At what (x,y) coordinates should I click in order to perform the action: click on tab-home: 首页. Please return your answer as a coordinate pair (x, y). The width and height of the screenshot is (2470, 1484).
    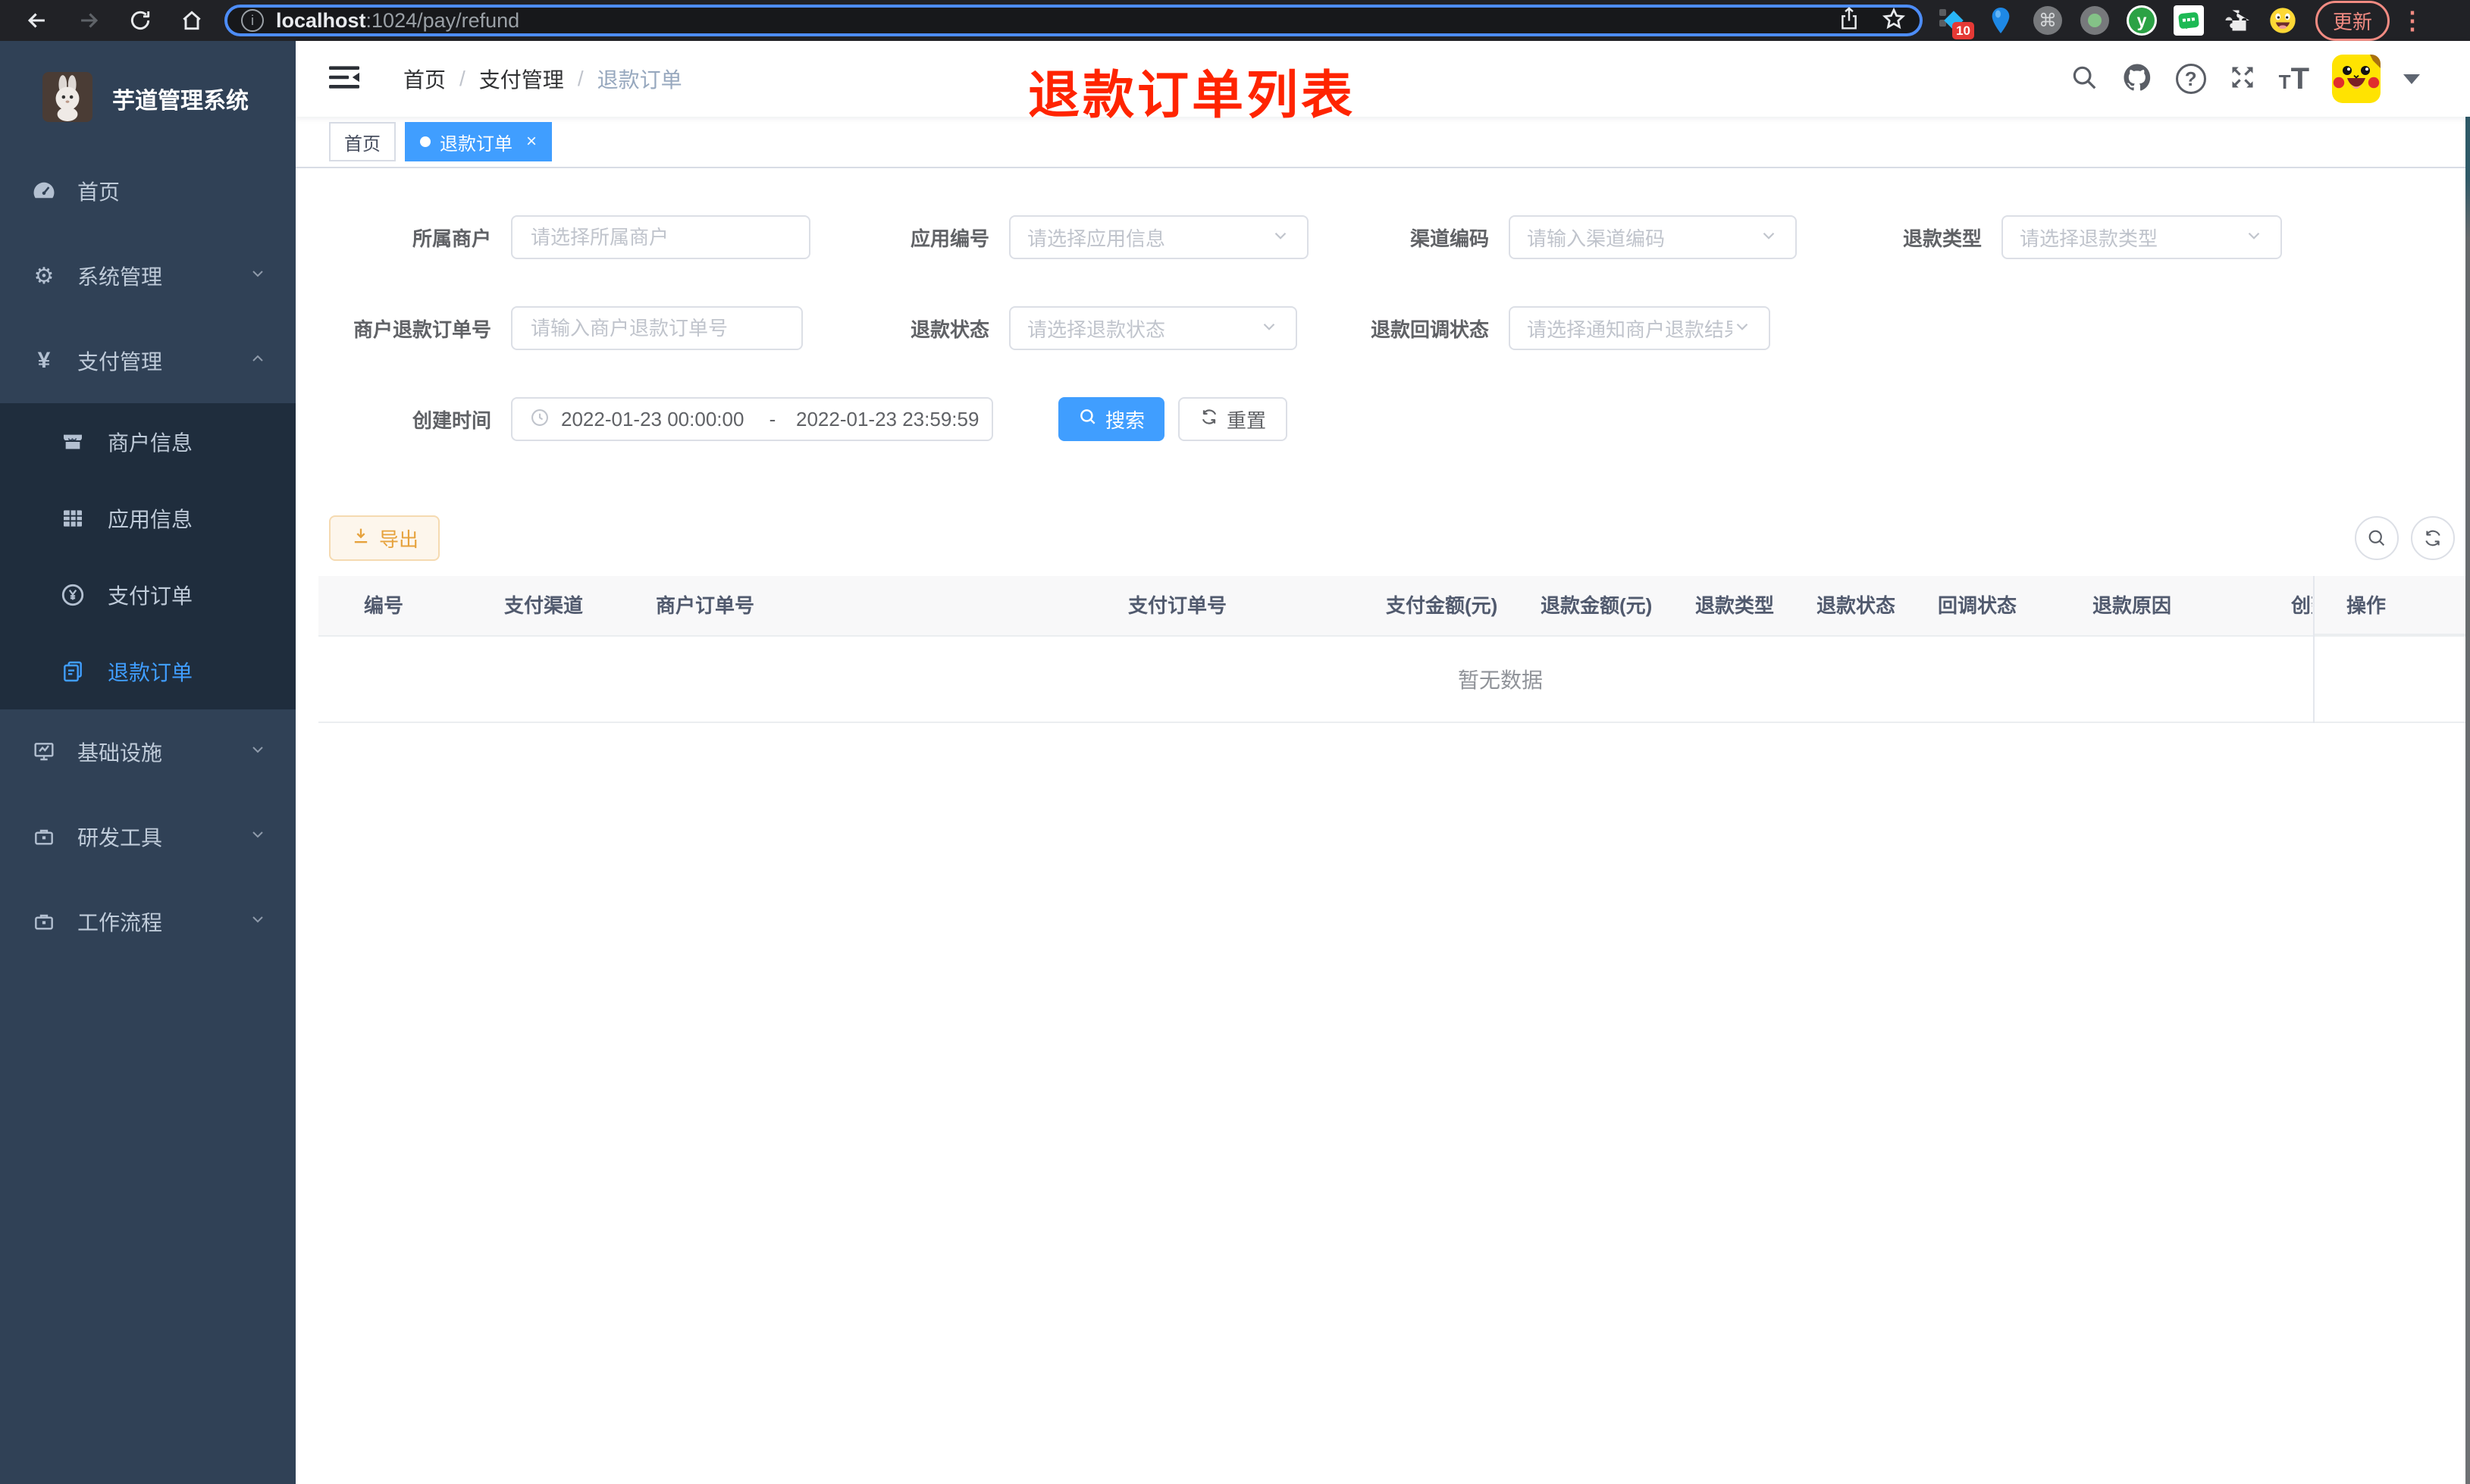
    Looking at the image, I should click on (362, 142).